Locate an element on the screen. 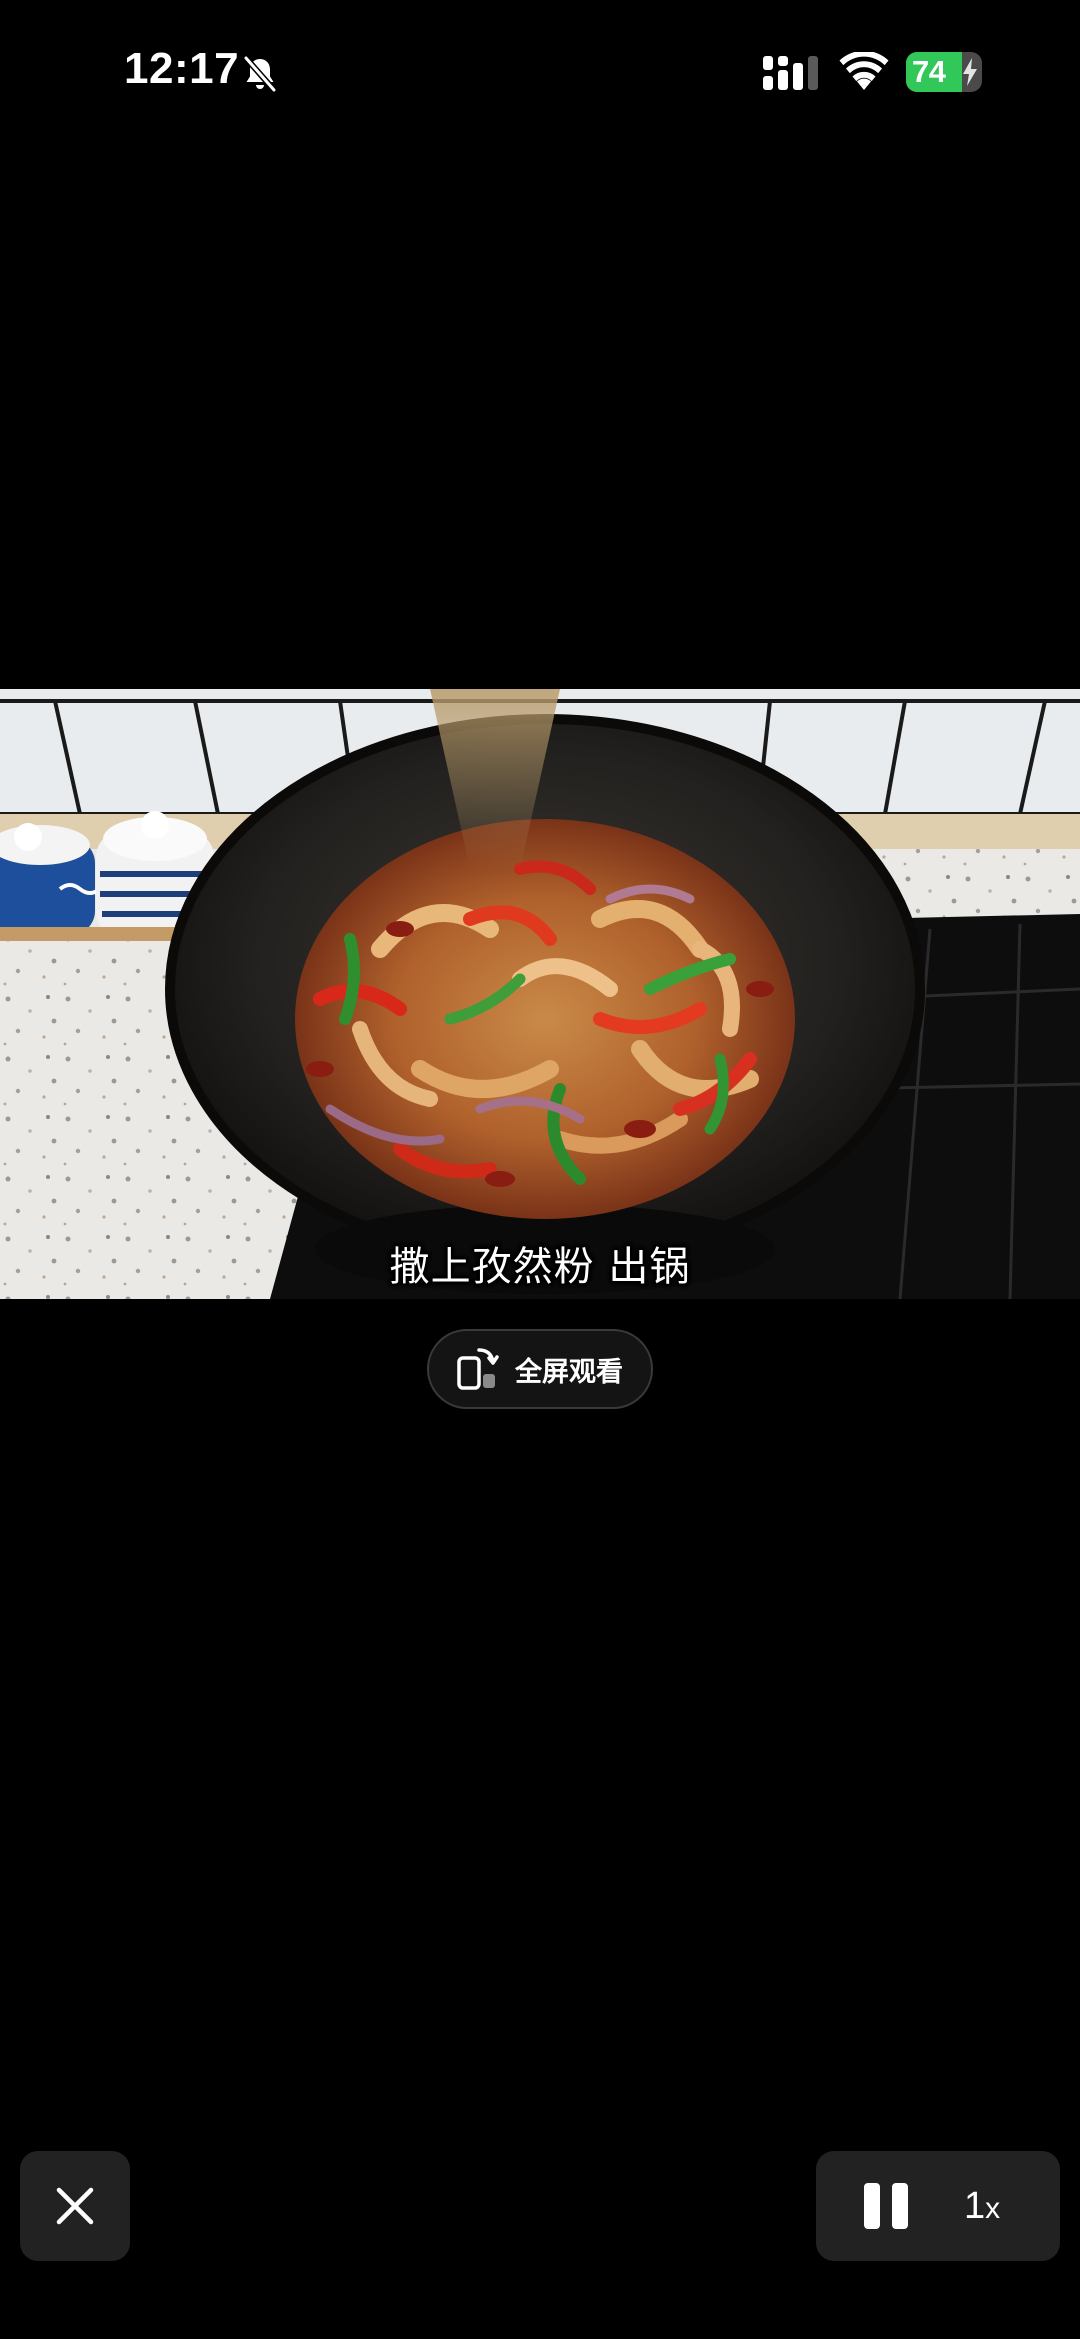 The height and width of the screenshot is (2339, 1080). playback-speed-button: 1x is located at coordinates (999, 2206).